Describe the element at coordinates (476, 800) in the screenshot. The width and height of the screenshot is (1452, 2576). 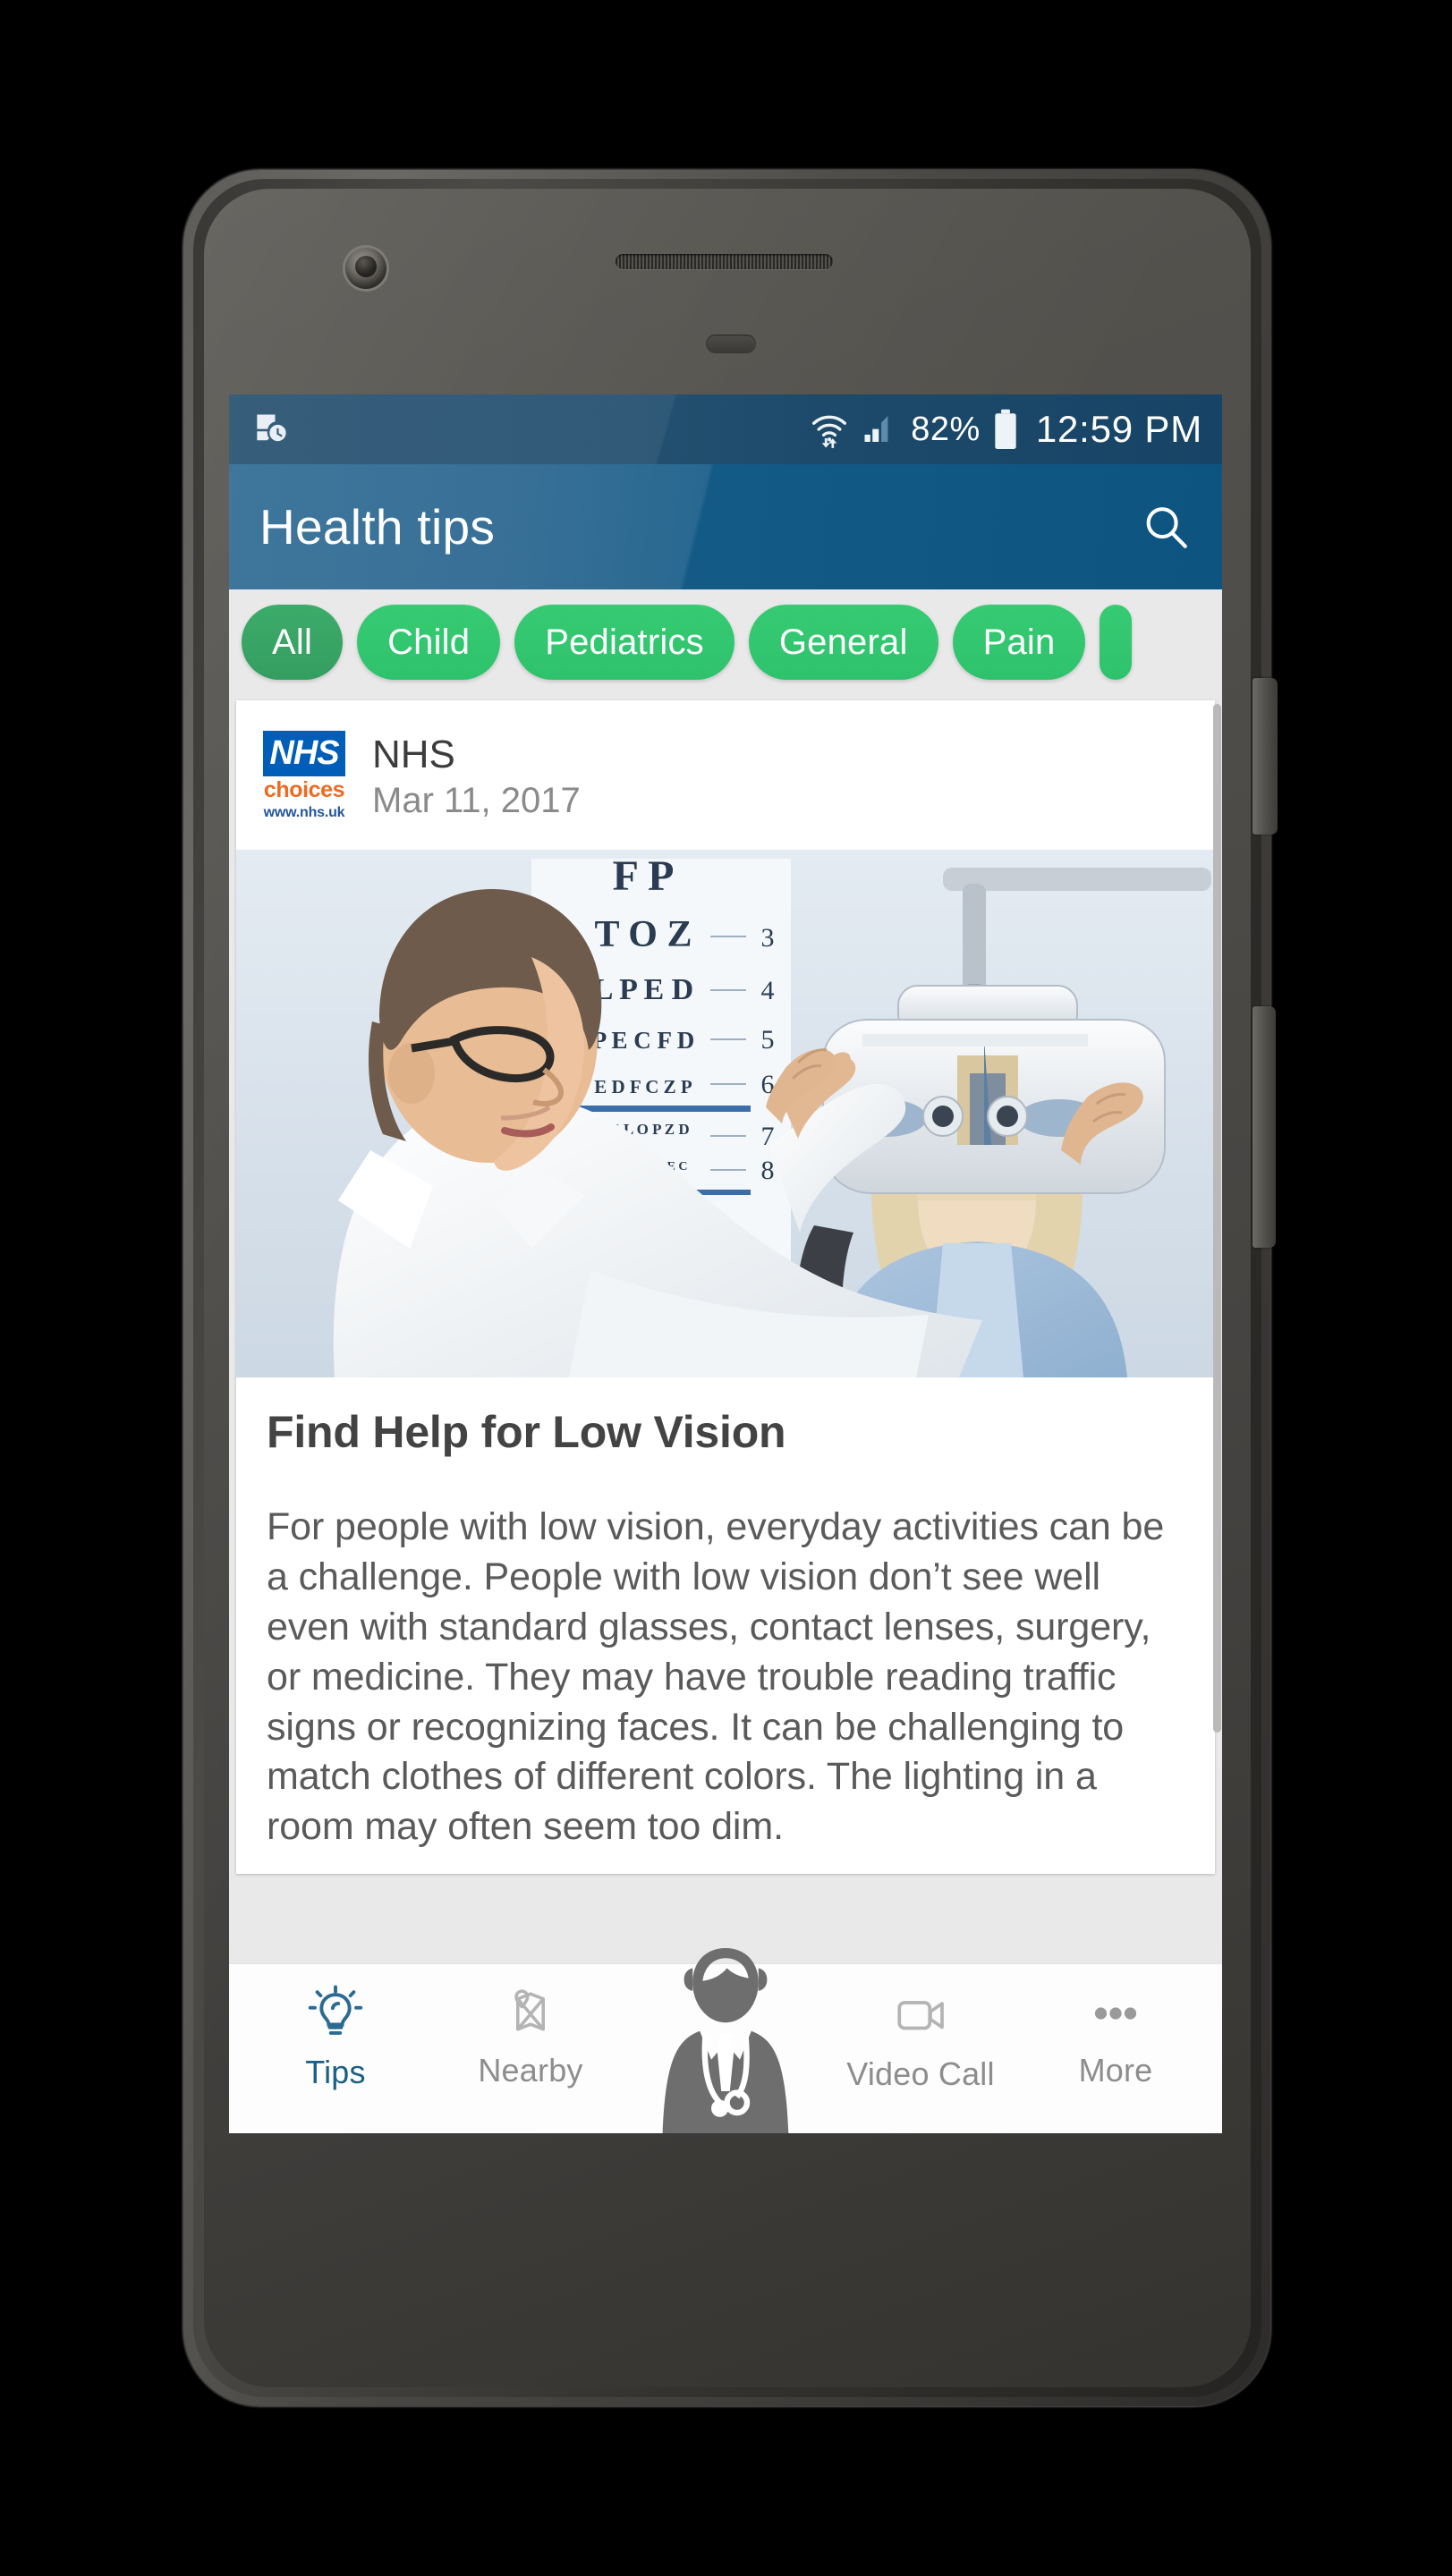
I see `article-date: Mar 11, 2017` at that location.